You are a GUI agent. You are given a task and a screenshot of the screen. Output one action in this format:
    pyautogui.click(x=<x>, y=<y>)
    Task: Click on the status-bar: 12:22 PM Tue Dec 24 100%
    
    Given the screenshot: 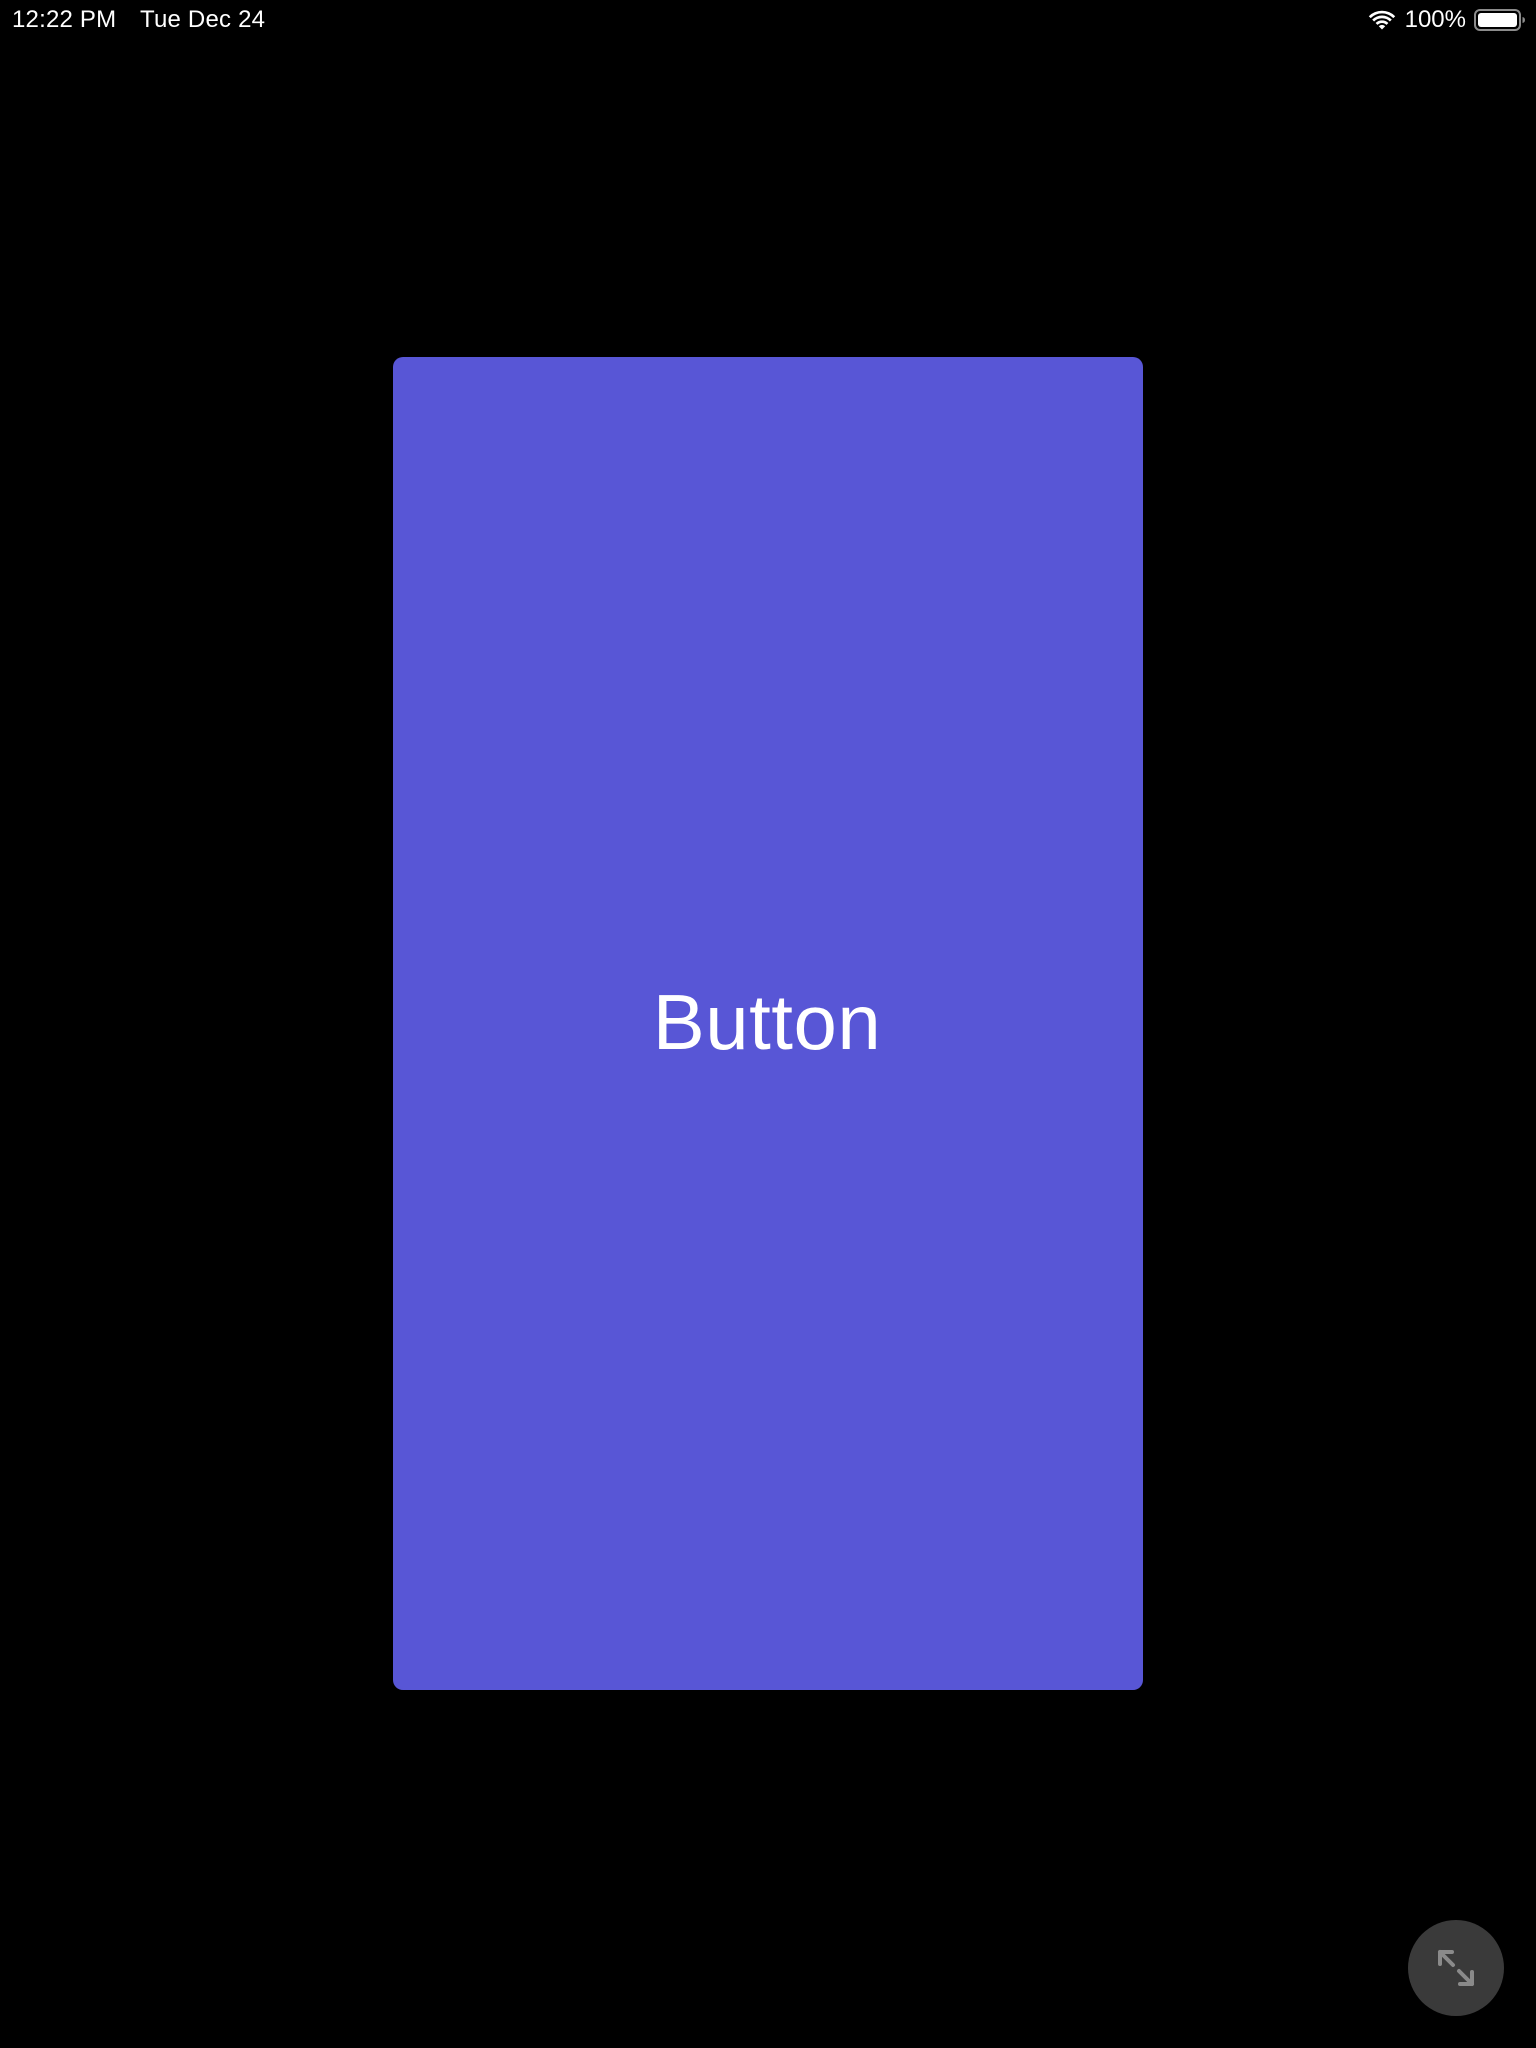 What is the action you would take?
    pyautogui.click(x=768, y=20)
    